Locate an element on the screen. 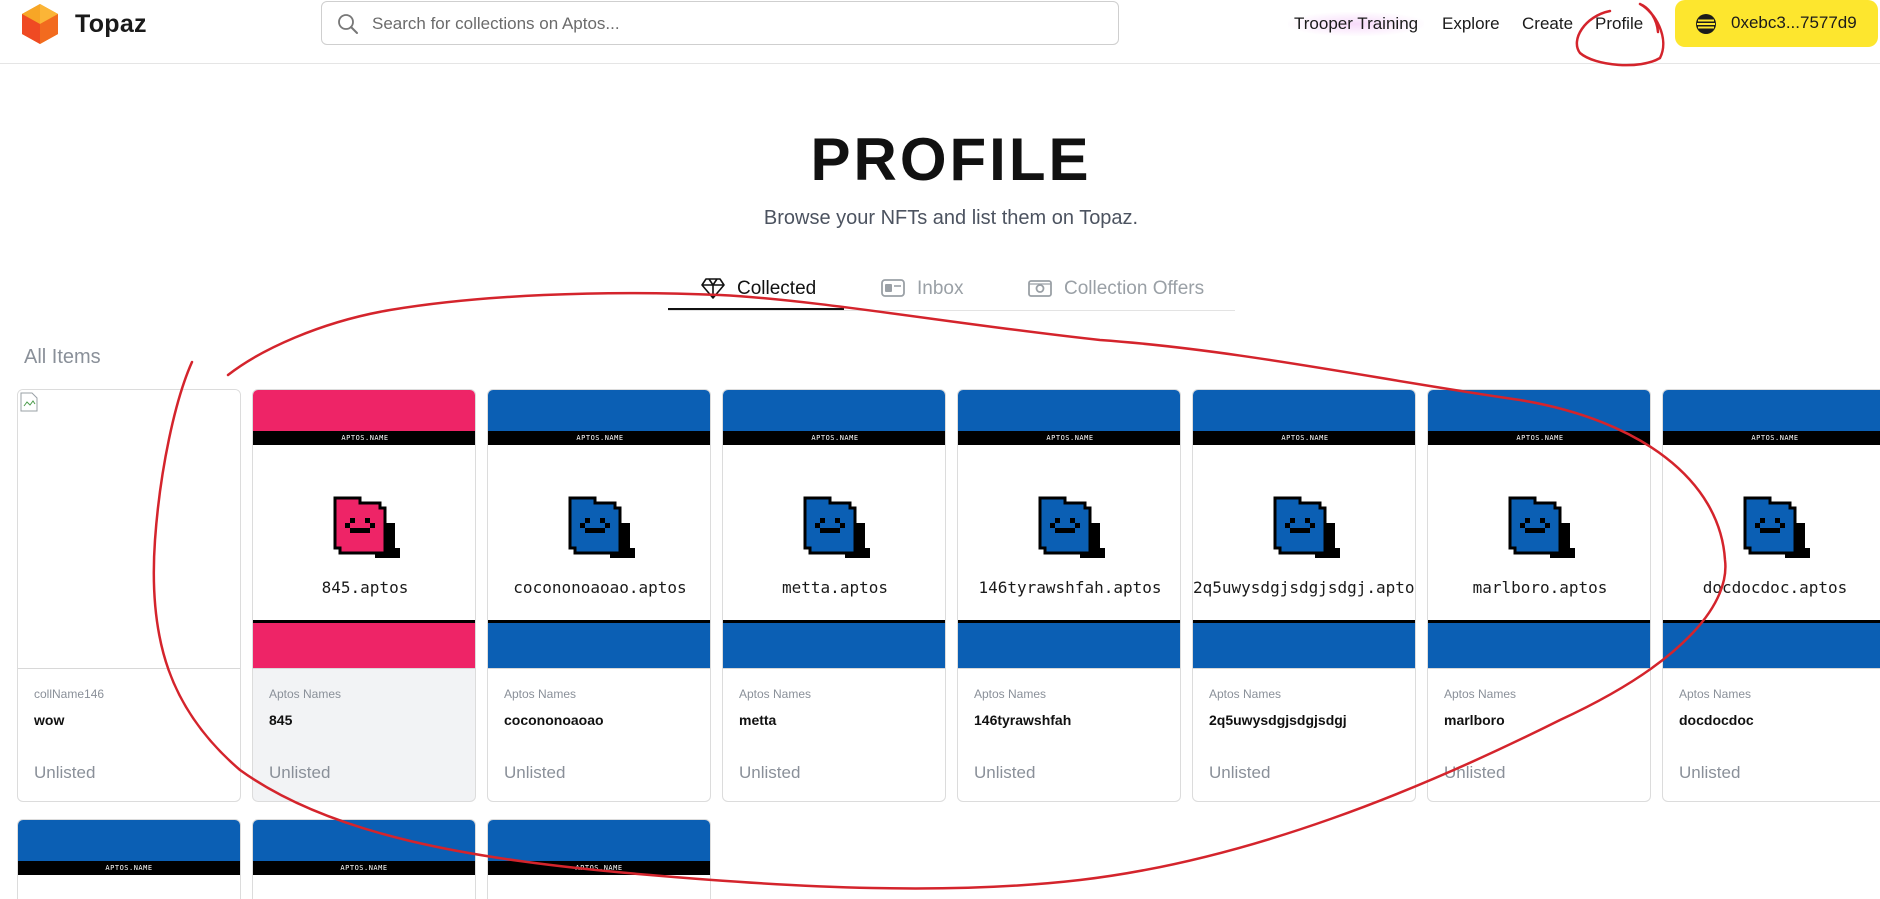 The image size is (1880, 899). card-nft-name: 146tyrawshfah is located at coordinates (1023, 720).